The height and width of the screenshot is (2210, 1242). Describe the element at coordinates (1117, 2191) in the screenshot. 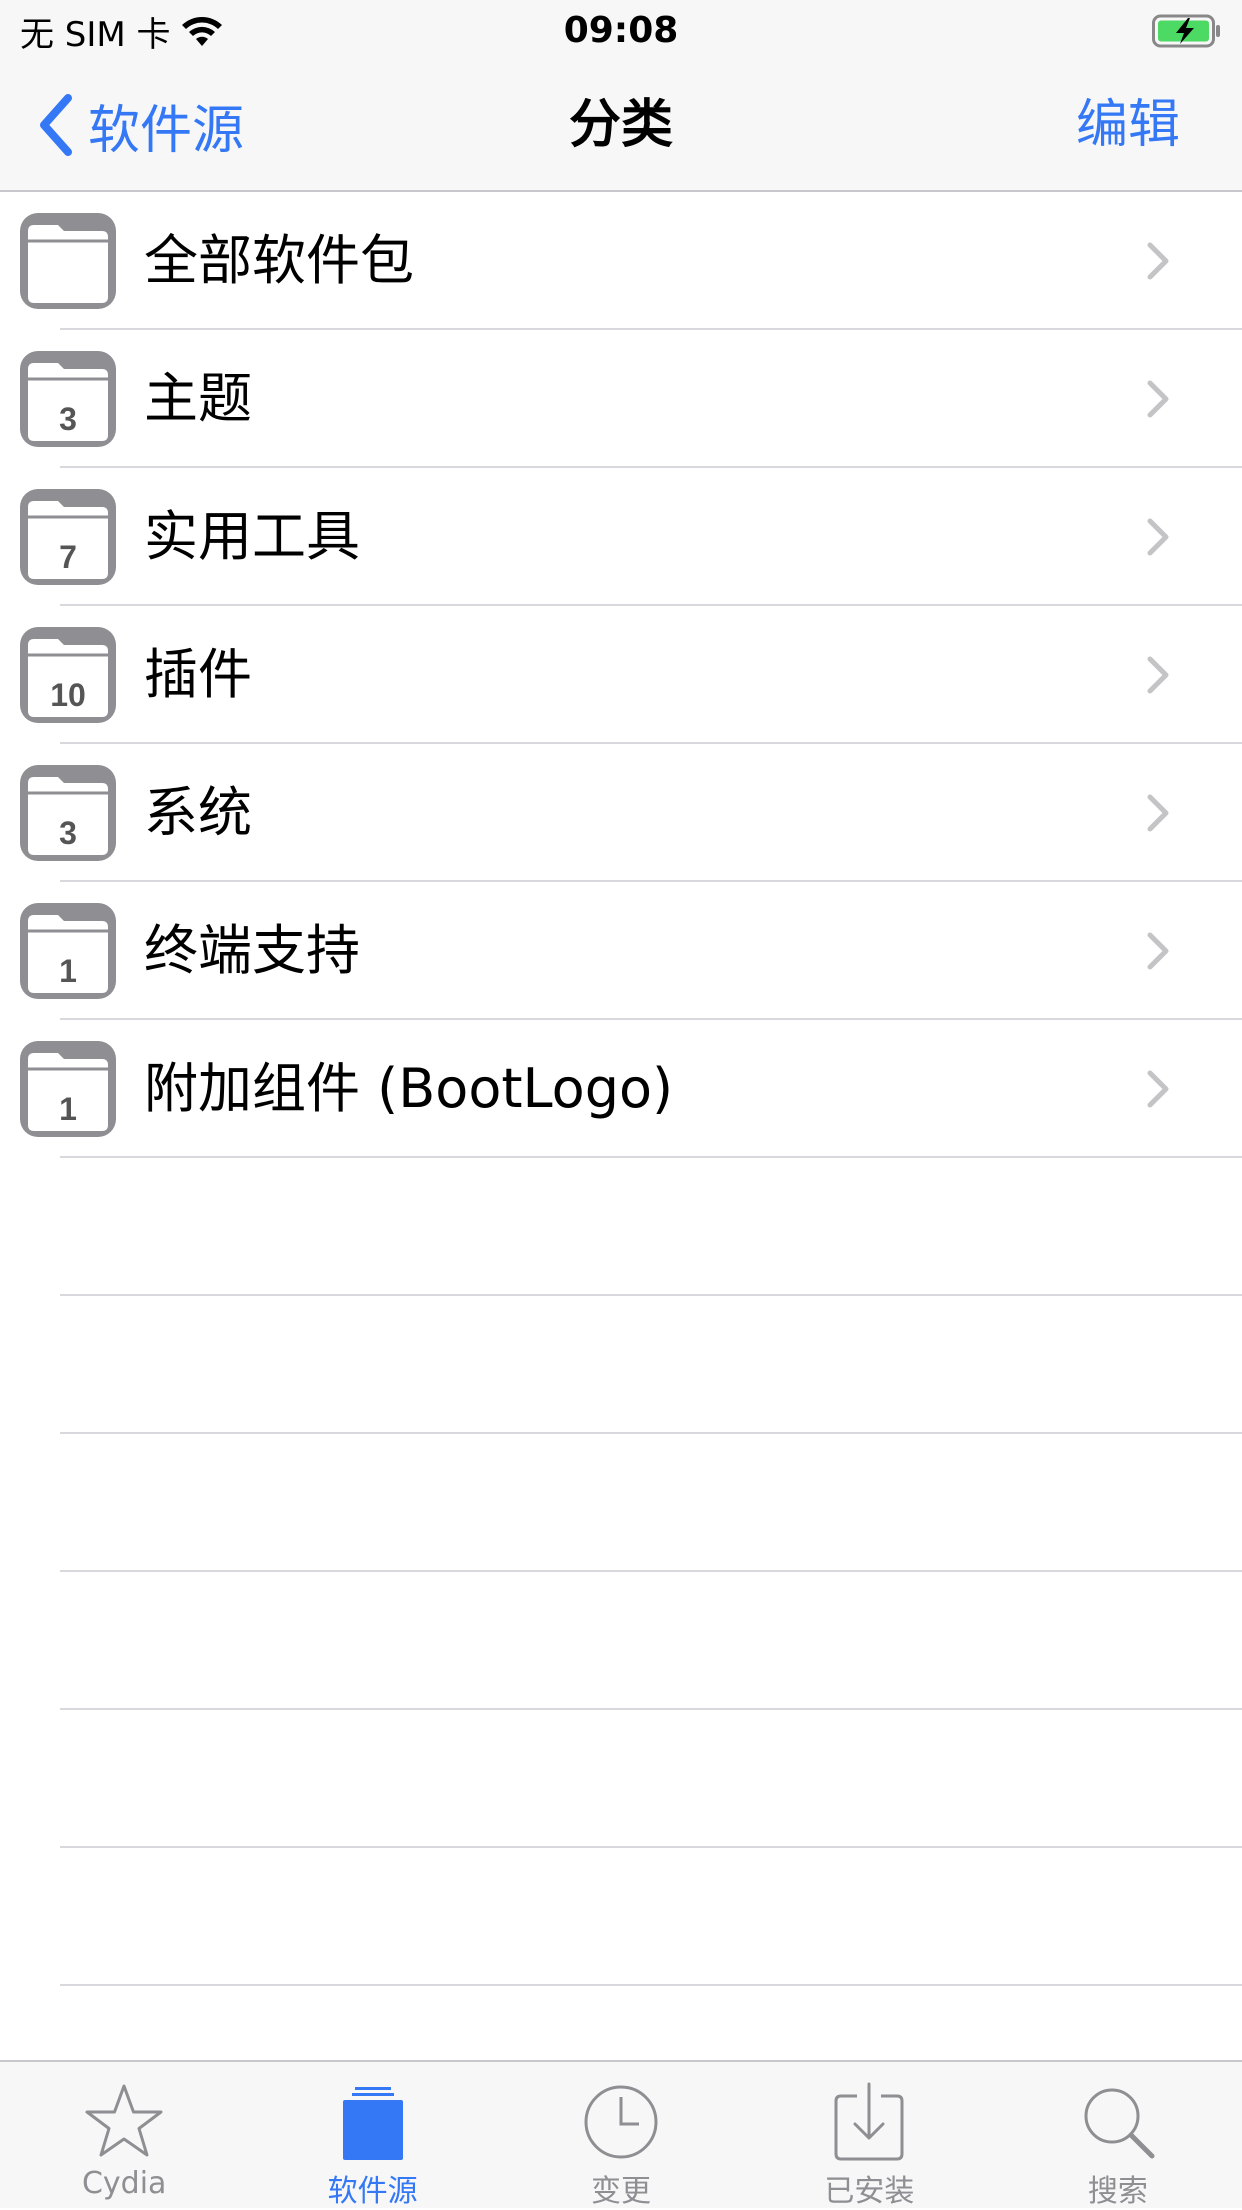

I see `tab-label: 搜索` at that location.